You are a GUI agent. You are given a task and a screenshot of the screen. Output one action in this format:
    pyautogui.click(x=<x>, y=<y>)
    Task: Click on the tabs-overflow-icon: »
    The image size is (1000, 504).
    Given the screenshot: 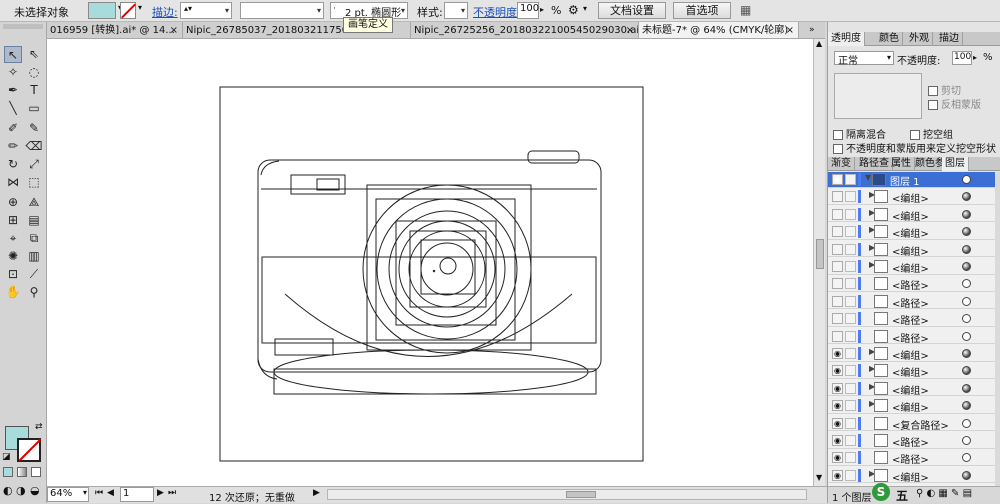 What is the action you would take?
    pyautogui.click(x=812, y=30)
    